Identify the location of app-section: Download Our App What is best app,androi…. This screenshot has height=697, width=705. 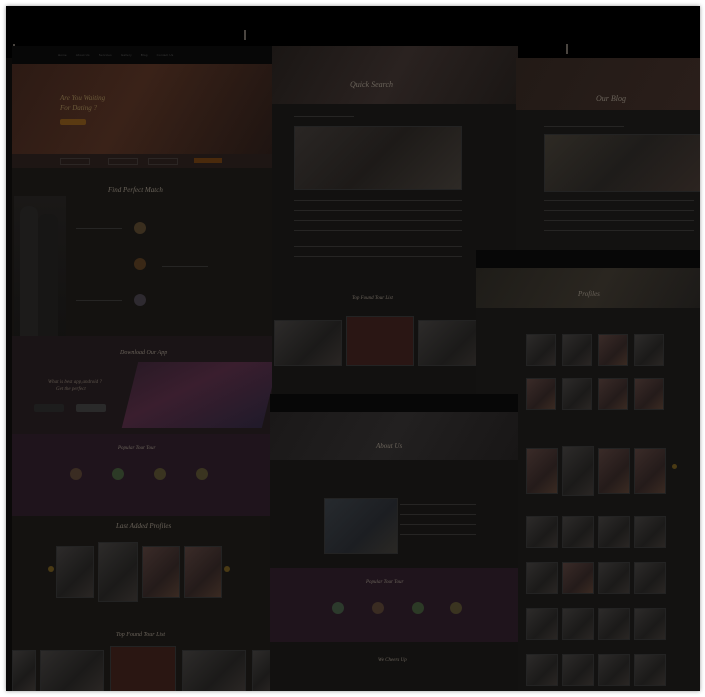
(143, 385).